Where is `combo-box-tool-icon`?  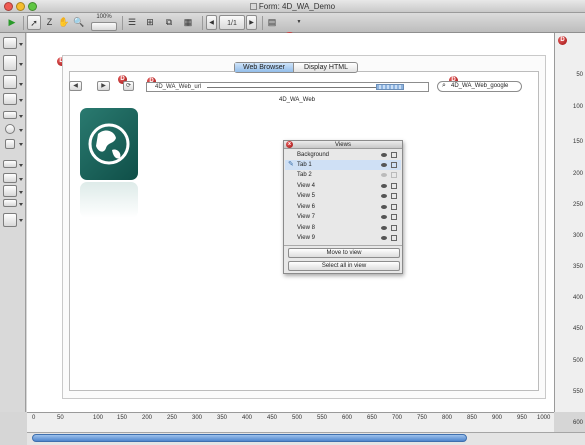 combo-box-tool-icon is located at coordinates (10, 99).